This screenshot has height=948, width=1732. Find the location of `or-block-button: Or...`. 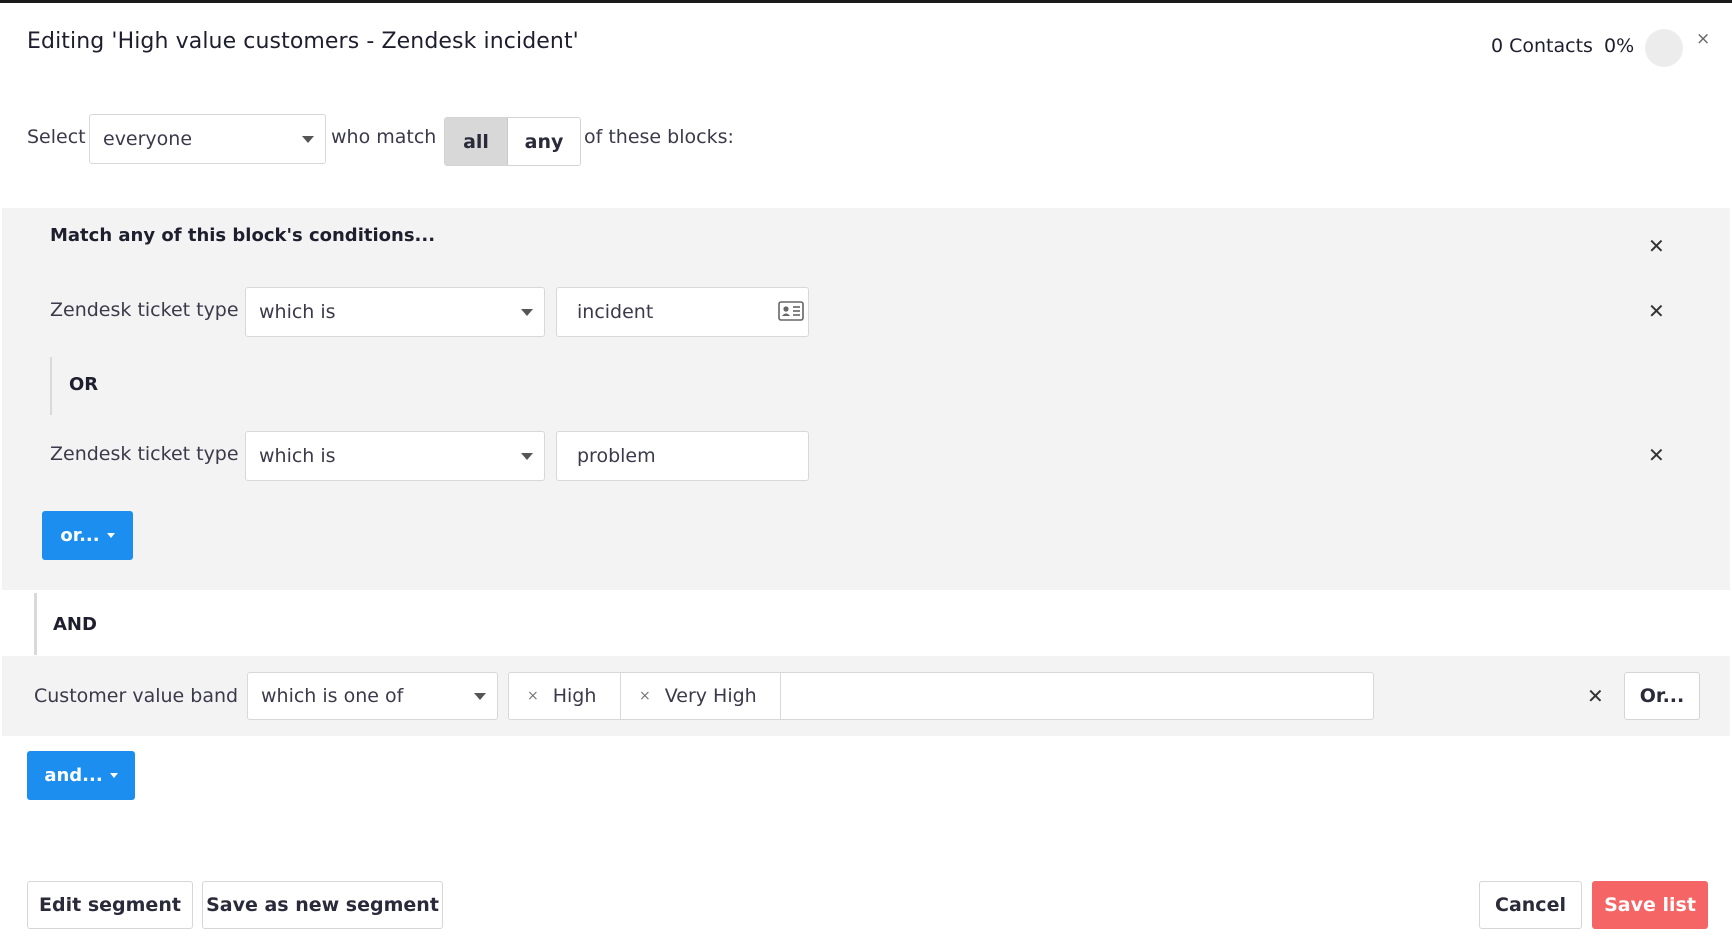

or-block-button: Or... is located at coordinates (1662, 696).